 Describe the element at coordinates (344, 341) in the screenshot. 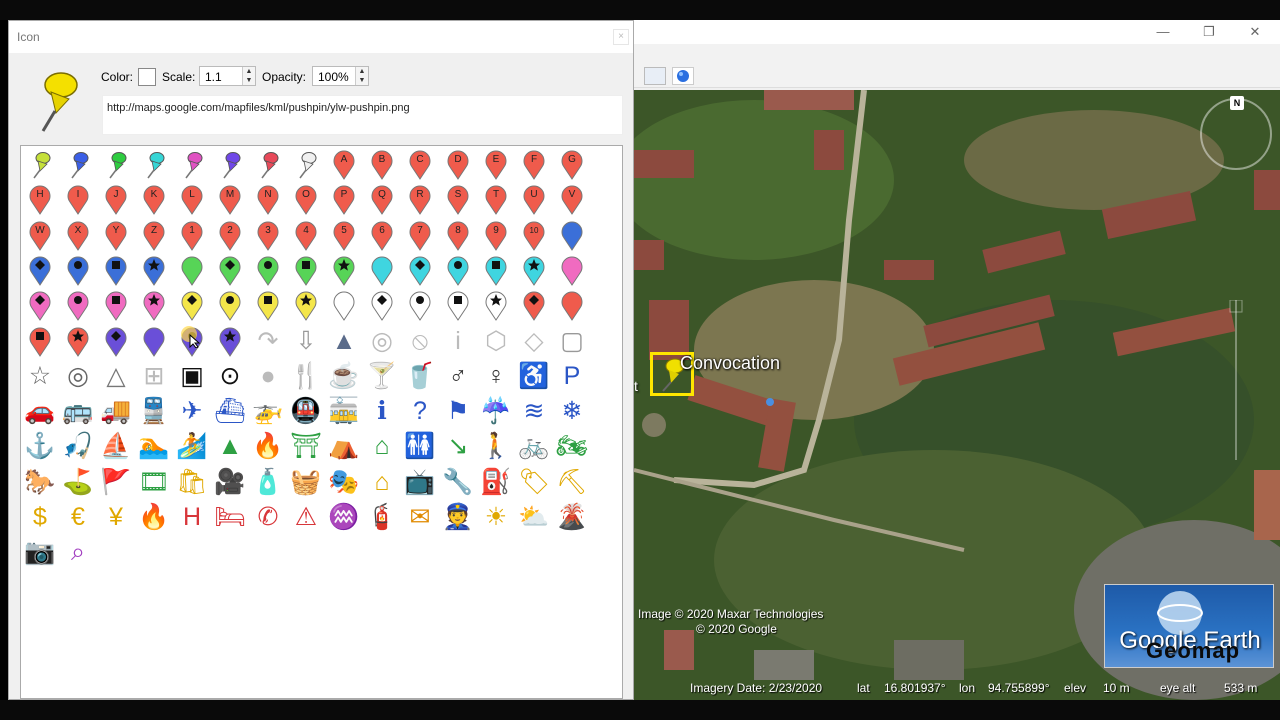

I see `arrow-nav-icon: ▲` at that location.